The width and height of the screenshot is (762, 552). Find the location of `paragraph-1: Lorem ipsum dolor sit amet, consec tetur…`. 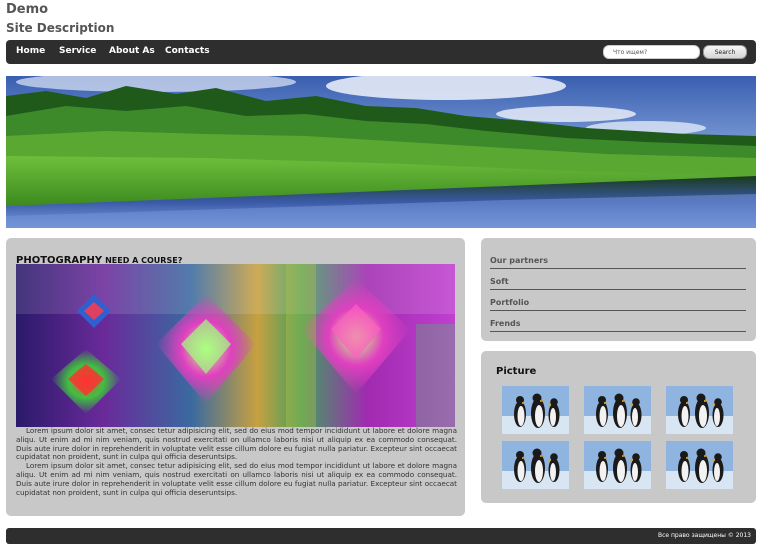

paragraph-1: Lorem ipsum dolor sit amet, consec tetur… is located at coordinates (236, 444).